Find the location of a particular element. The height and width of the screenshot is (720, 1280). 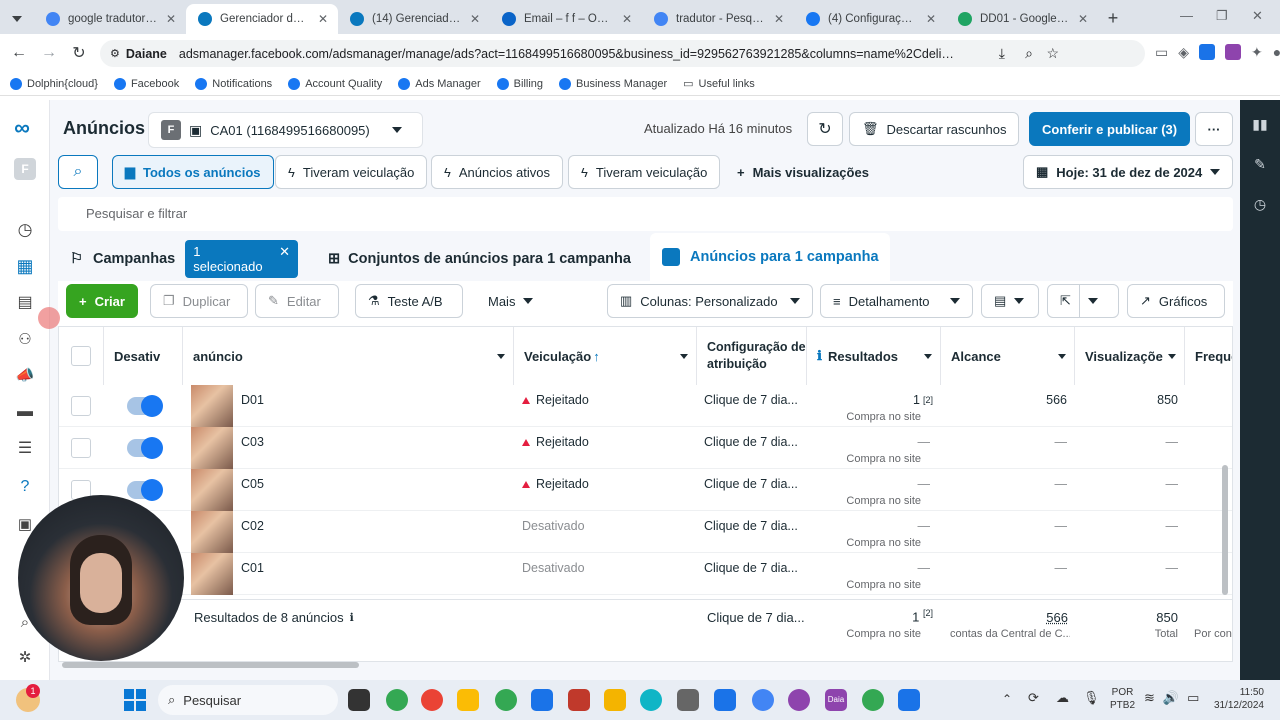

extension-icon: ◈ is located at coordinates (1183, 52).